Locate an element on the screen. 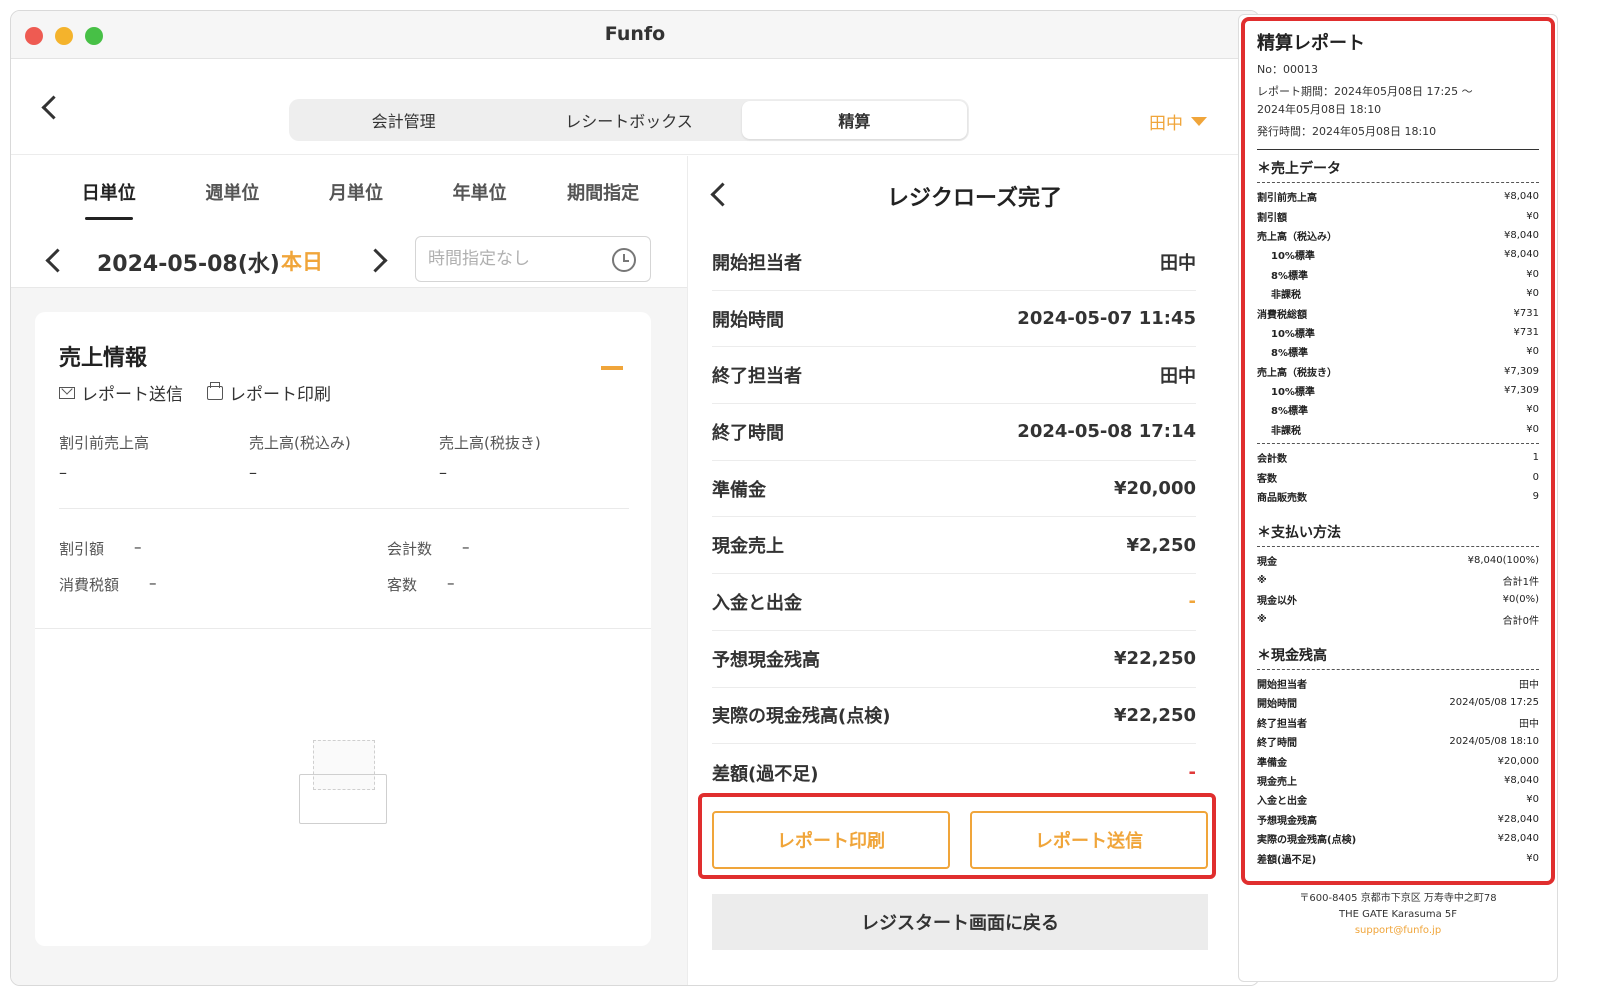 The width and height of the screenshot is (1618, 988). tab-weekly: 週単位 is located at coordinates (233, 192).